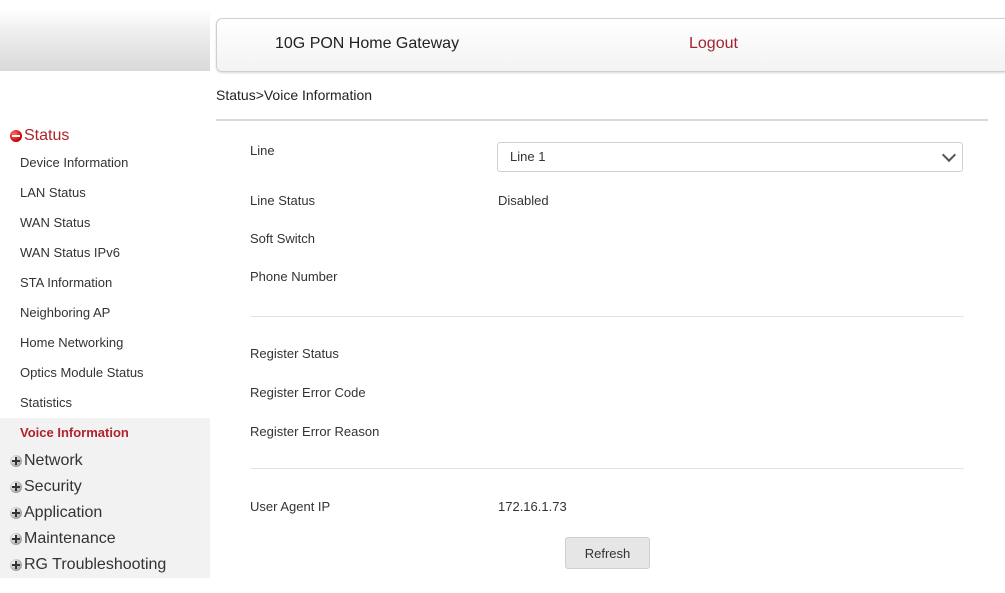 The width and height of the screenshot is (1005, 593). I want to click on sidebar-item-neighboring-ap: Neighboring AP, so click(105, 313).